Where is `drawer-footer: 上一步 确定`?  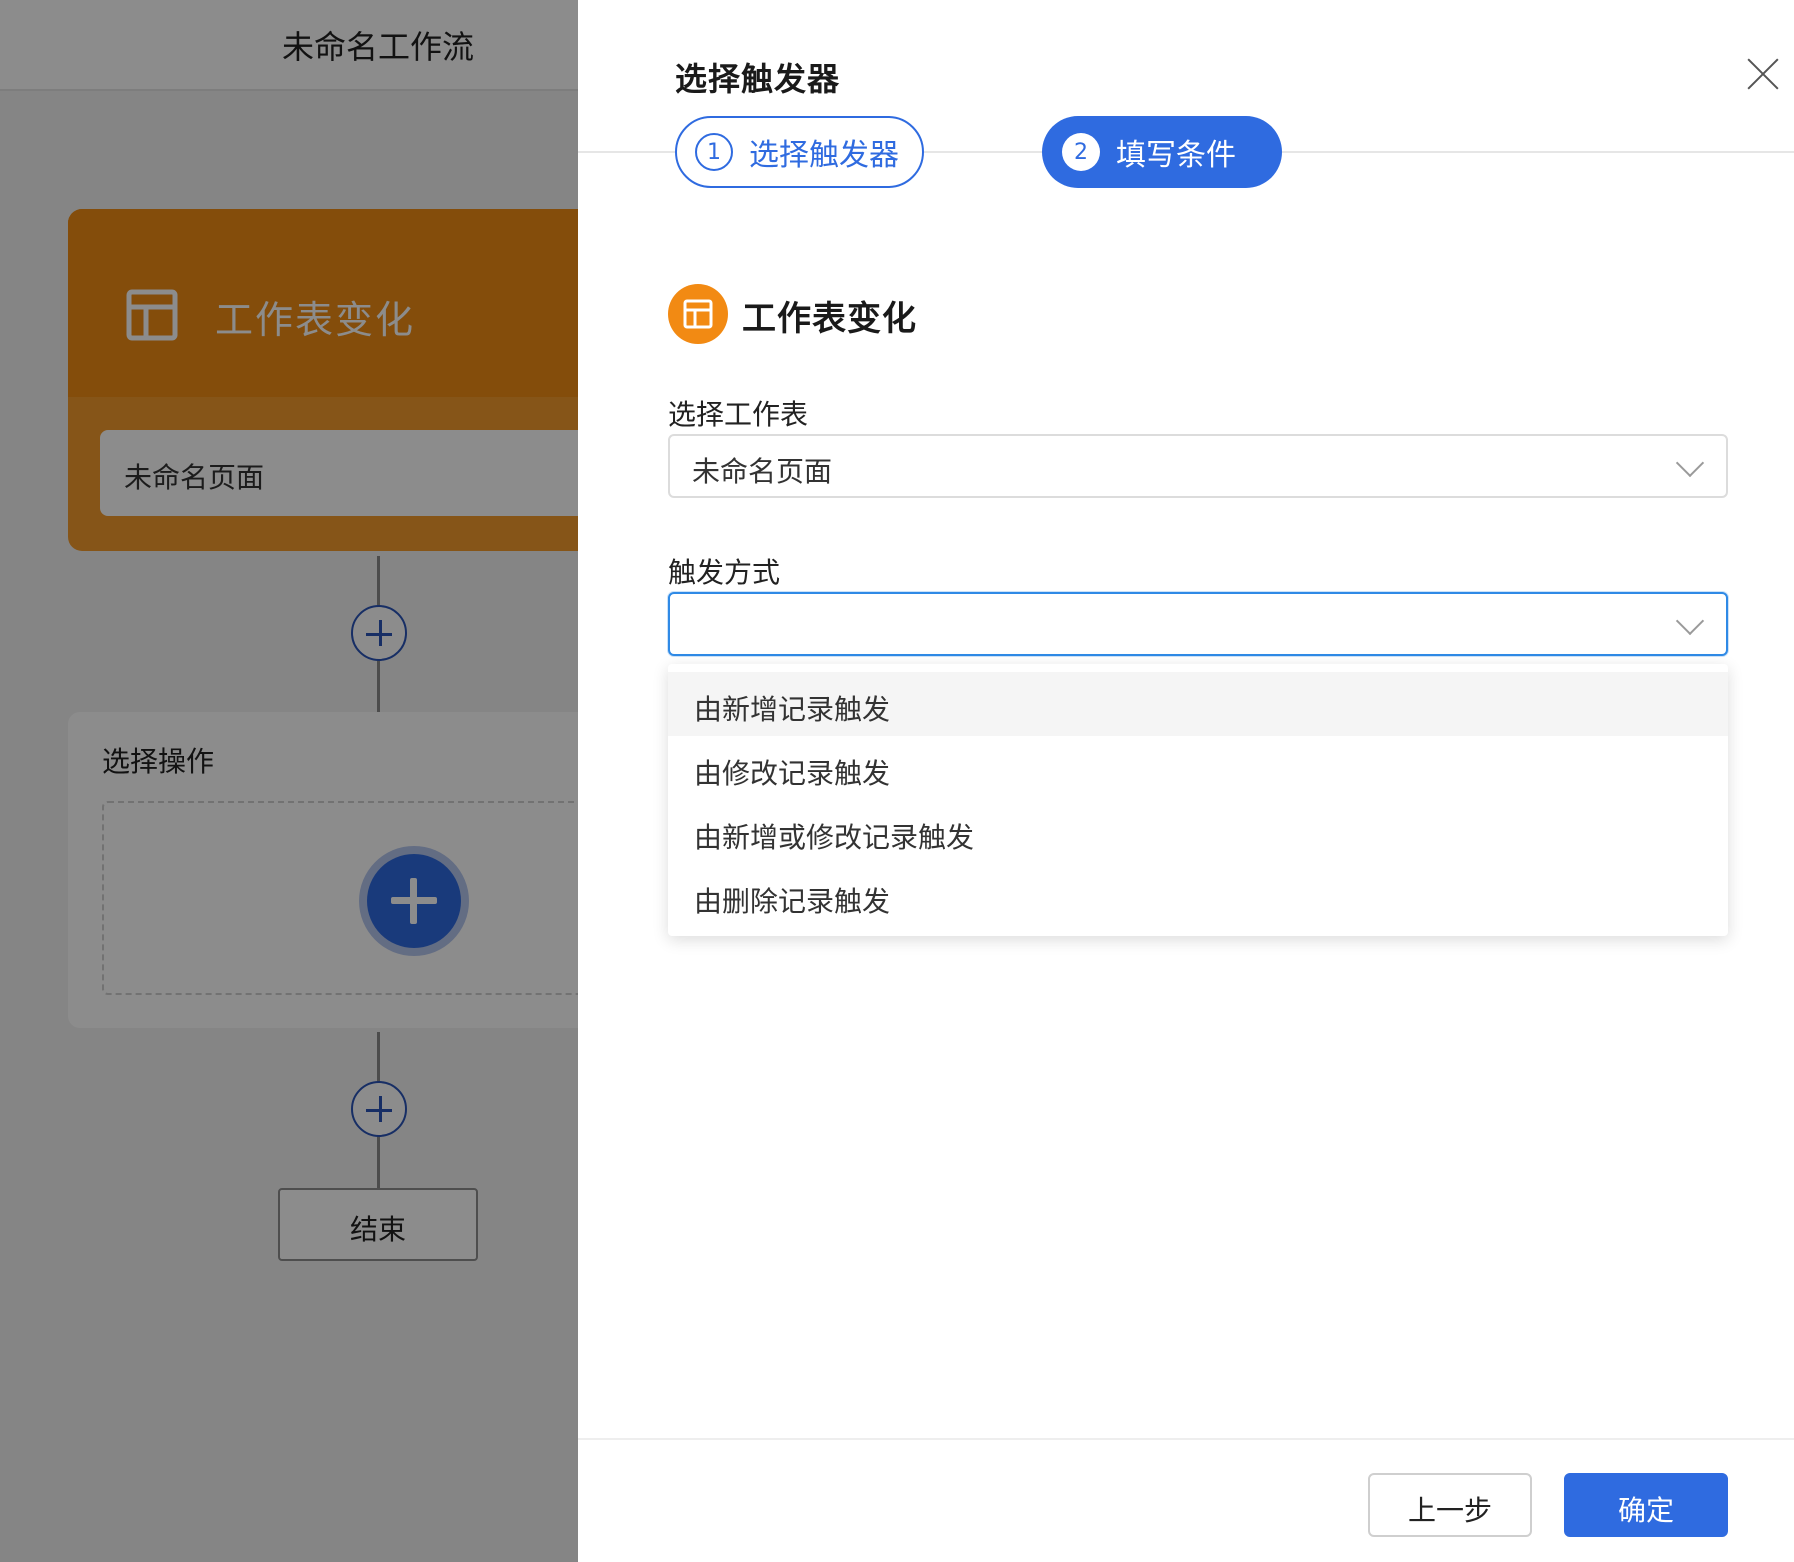
drawer-footer: 上一步 确定 is located at coordinates (1186, 1500).